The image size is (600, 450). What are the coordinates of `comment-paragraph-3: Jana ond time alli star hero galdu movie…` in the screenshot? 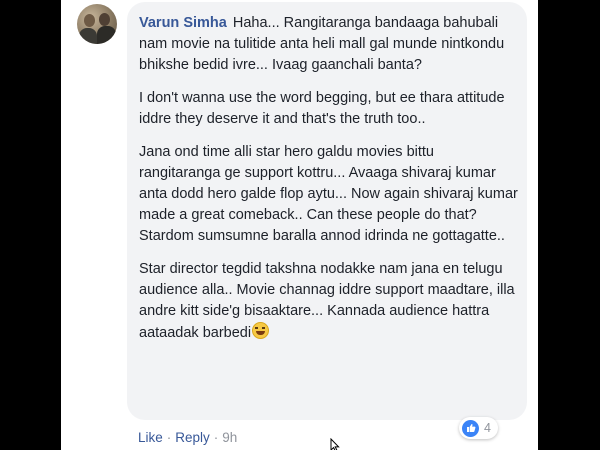 It's located at (328, 194).